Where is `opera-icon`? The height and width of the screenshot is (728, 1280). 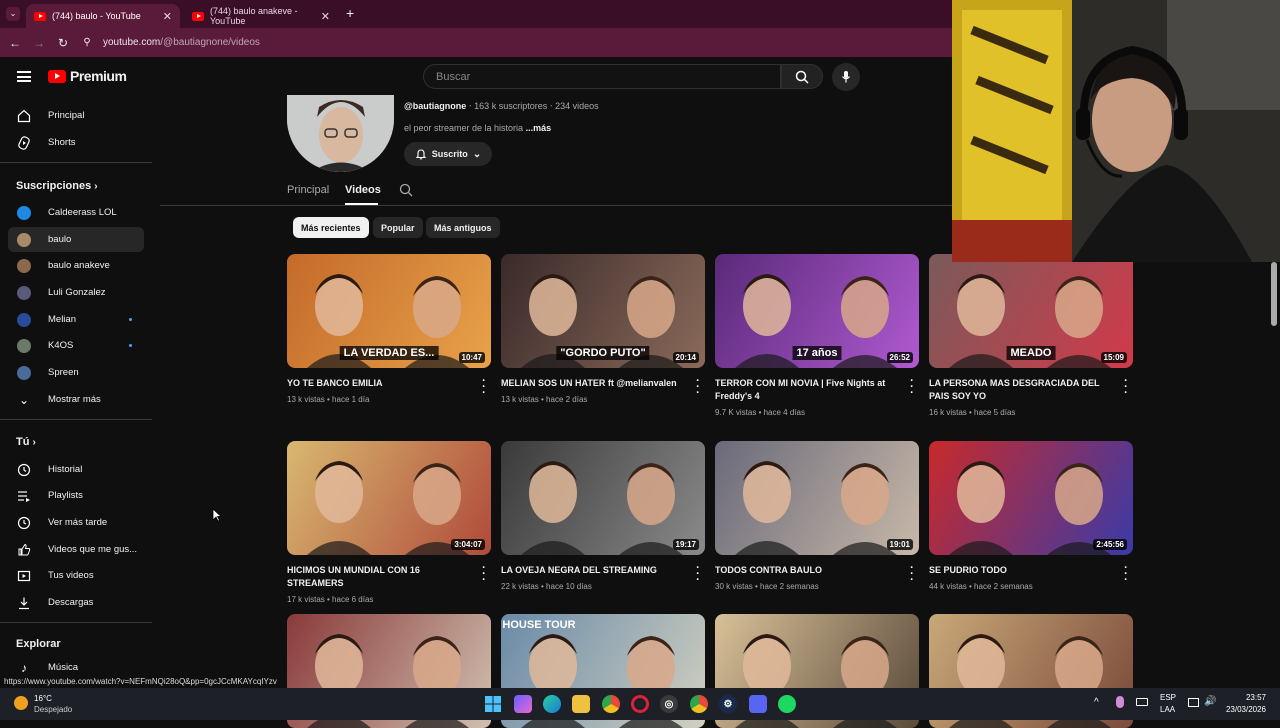 opera-icon is located at coordinates (640, 704).